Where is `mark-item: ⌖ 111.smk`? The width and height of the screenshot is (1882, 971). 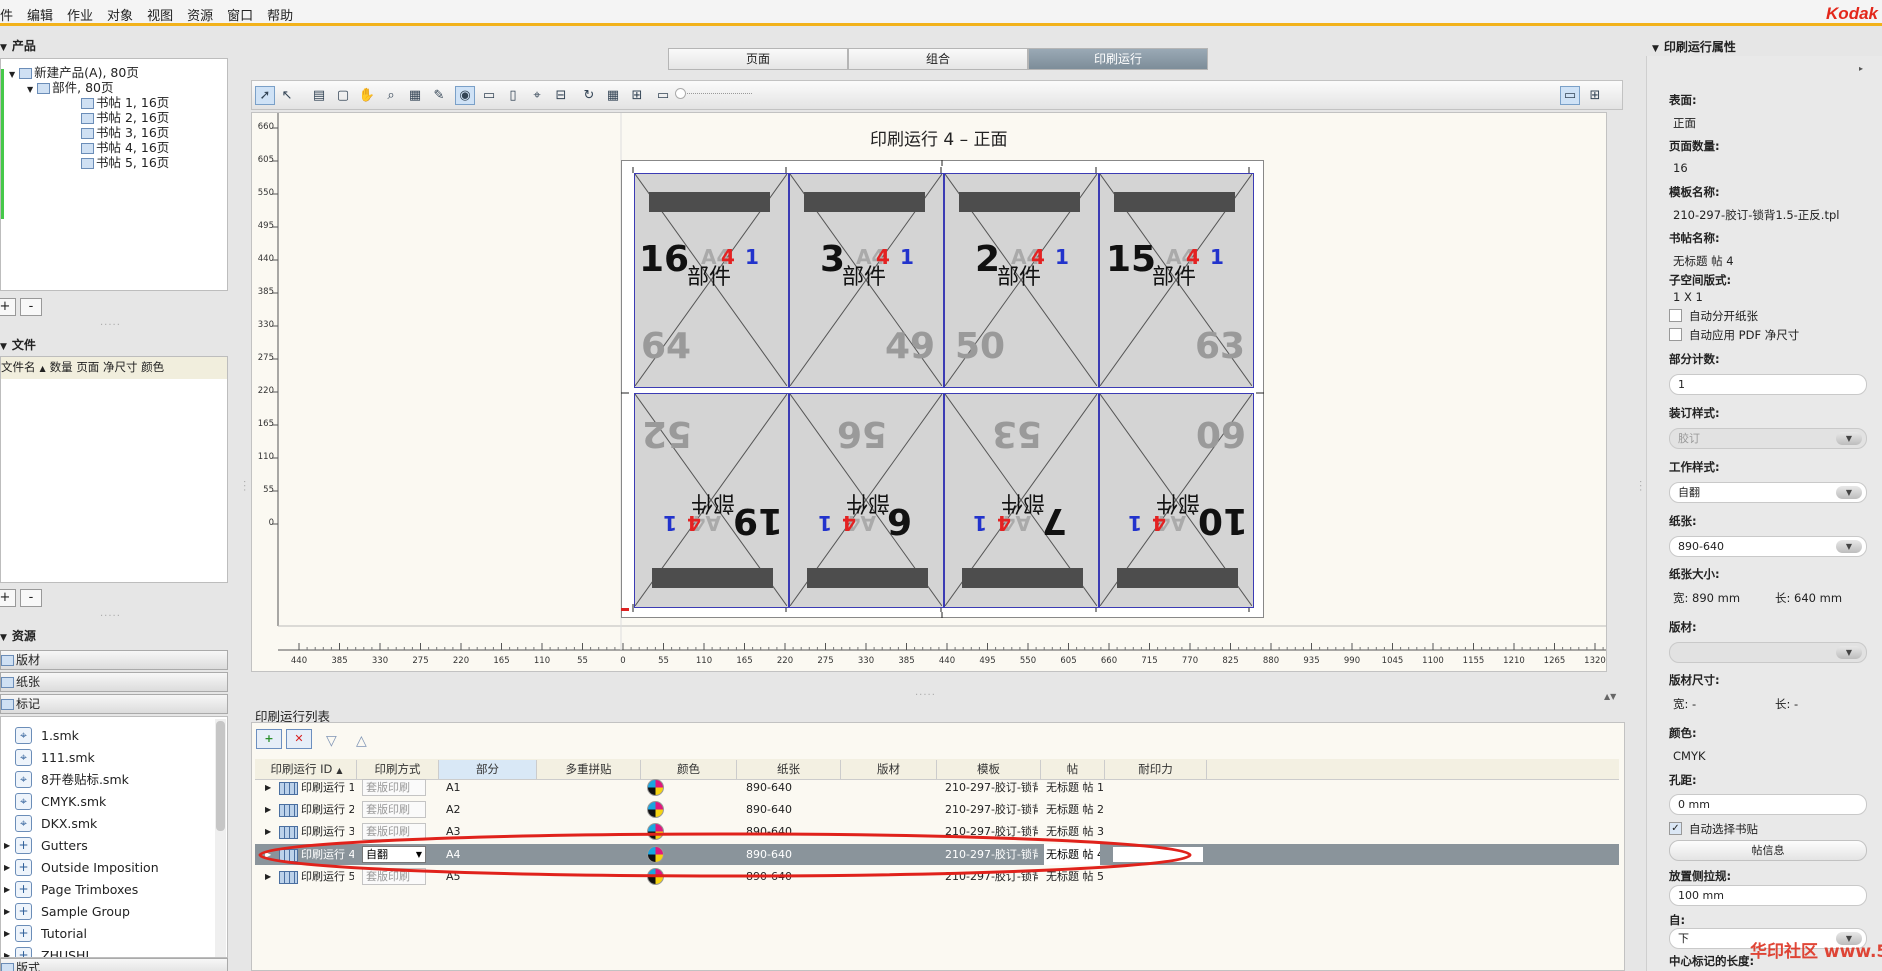
mark-item: ⌖ 111.smk is located at coordinates (107, 757).